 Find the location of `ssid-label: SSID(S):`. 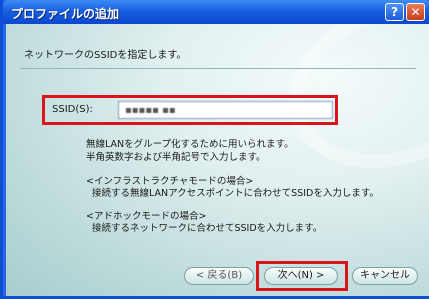

ssid-label: SSID(S): is located at coordinates (72, 109).